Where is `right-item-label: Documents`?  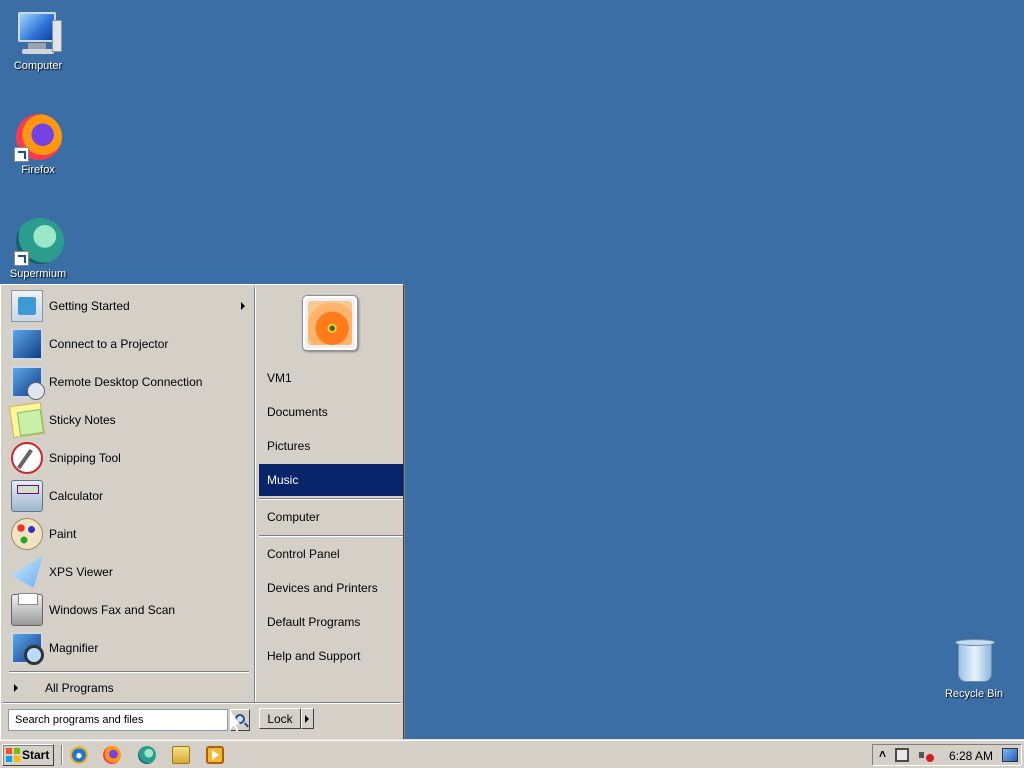
right-item-label: Documents is located at coordinates (297, 412).